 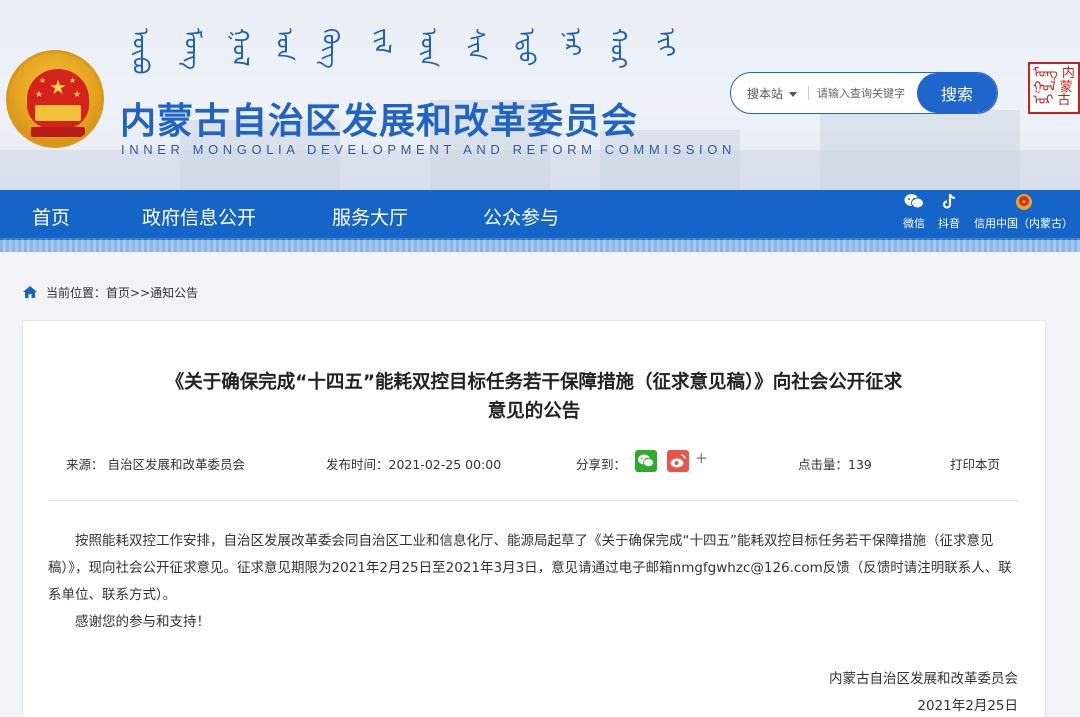 I want to click on home-icon, so click(x=30, y=292).